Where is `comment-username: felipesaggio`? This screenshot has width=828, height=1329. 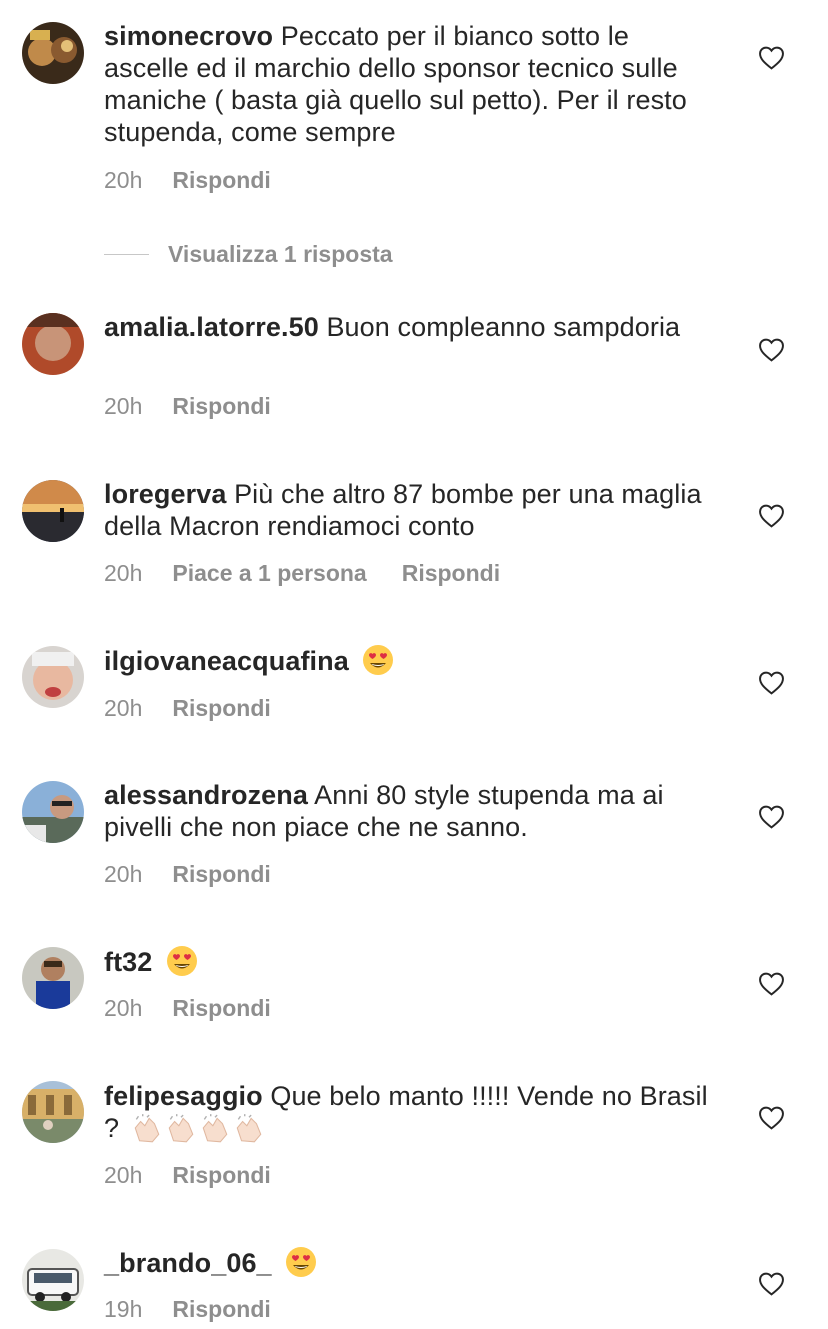
comment-username: felipesaggio is located at coordinates (183, 1096).